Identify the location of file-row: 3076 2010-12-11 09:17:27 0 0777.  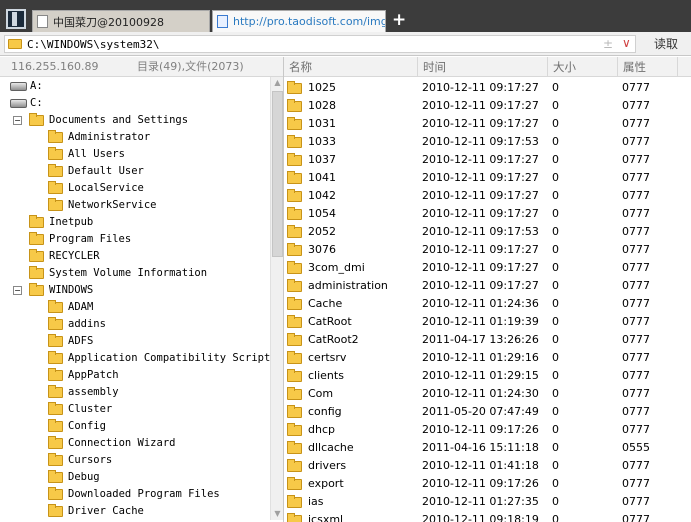
(487, 250).